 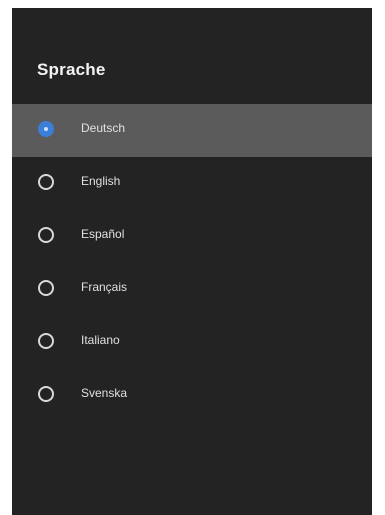 I want to click on radio-checked-icon, so click(x=46, y=129).